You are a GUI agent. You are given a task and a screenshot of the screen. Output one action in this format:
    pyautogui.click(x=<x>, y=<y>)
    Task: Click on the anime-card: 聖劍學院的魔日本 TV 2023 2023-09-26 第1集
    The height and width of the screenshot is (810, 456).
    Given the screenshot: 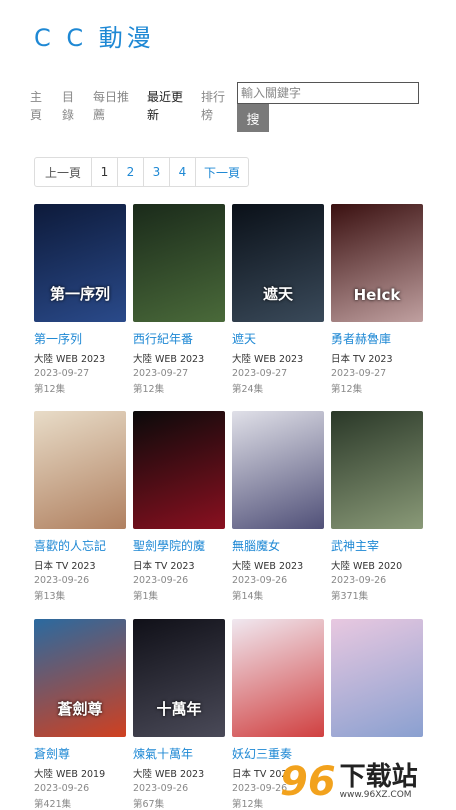 What is the action you would take?
    pyautogui.click(x=179, y=506)
    